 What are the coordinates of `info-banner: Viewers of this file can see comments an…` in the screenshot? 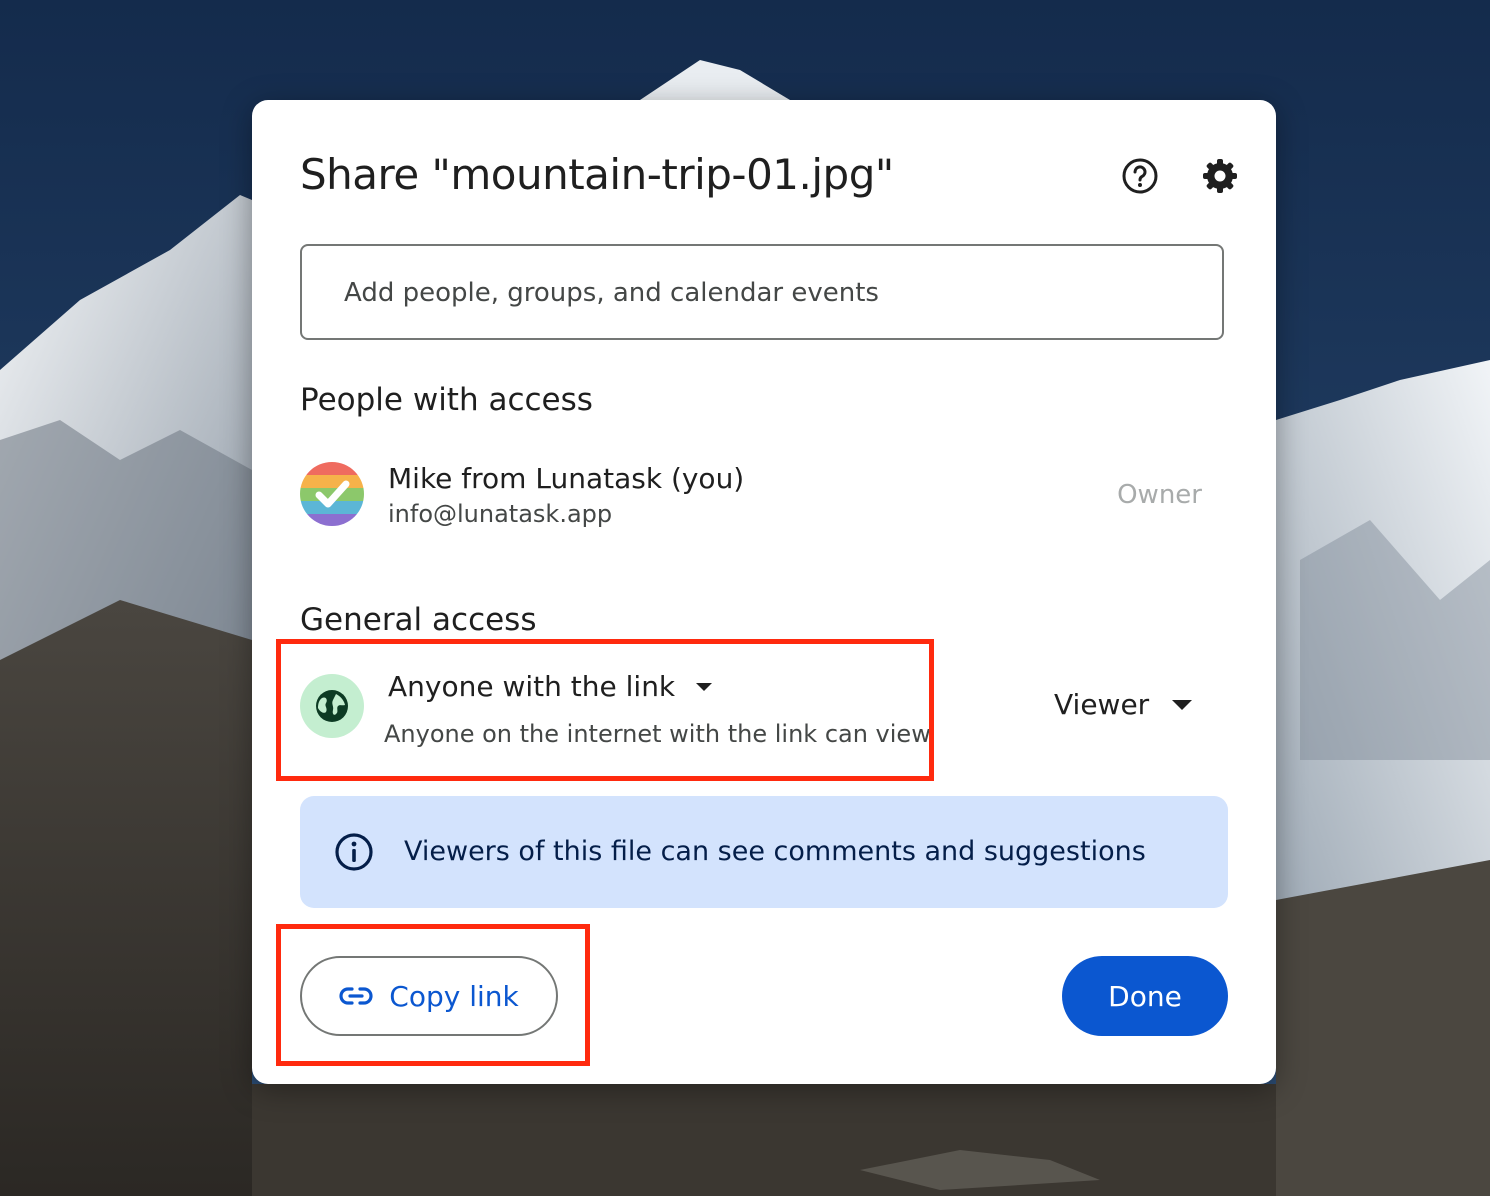 It's located at (764, 852).